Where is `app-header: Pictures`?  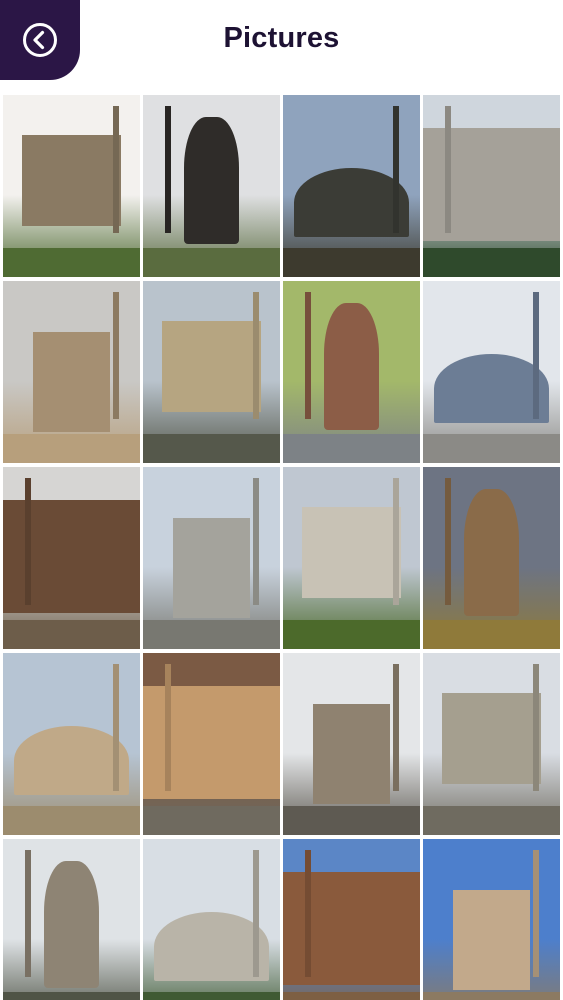
app-header: Pictures is located at coordinates (281, 44).